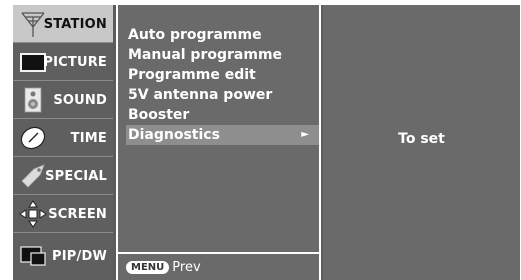 The image size is (521, 280). What do you see at coordinates (218, 266) in the screenshot?
I see `menu-footer: MENU Prev` at bounding box center [218, 266].